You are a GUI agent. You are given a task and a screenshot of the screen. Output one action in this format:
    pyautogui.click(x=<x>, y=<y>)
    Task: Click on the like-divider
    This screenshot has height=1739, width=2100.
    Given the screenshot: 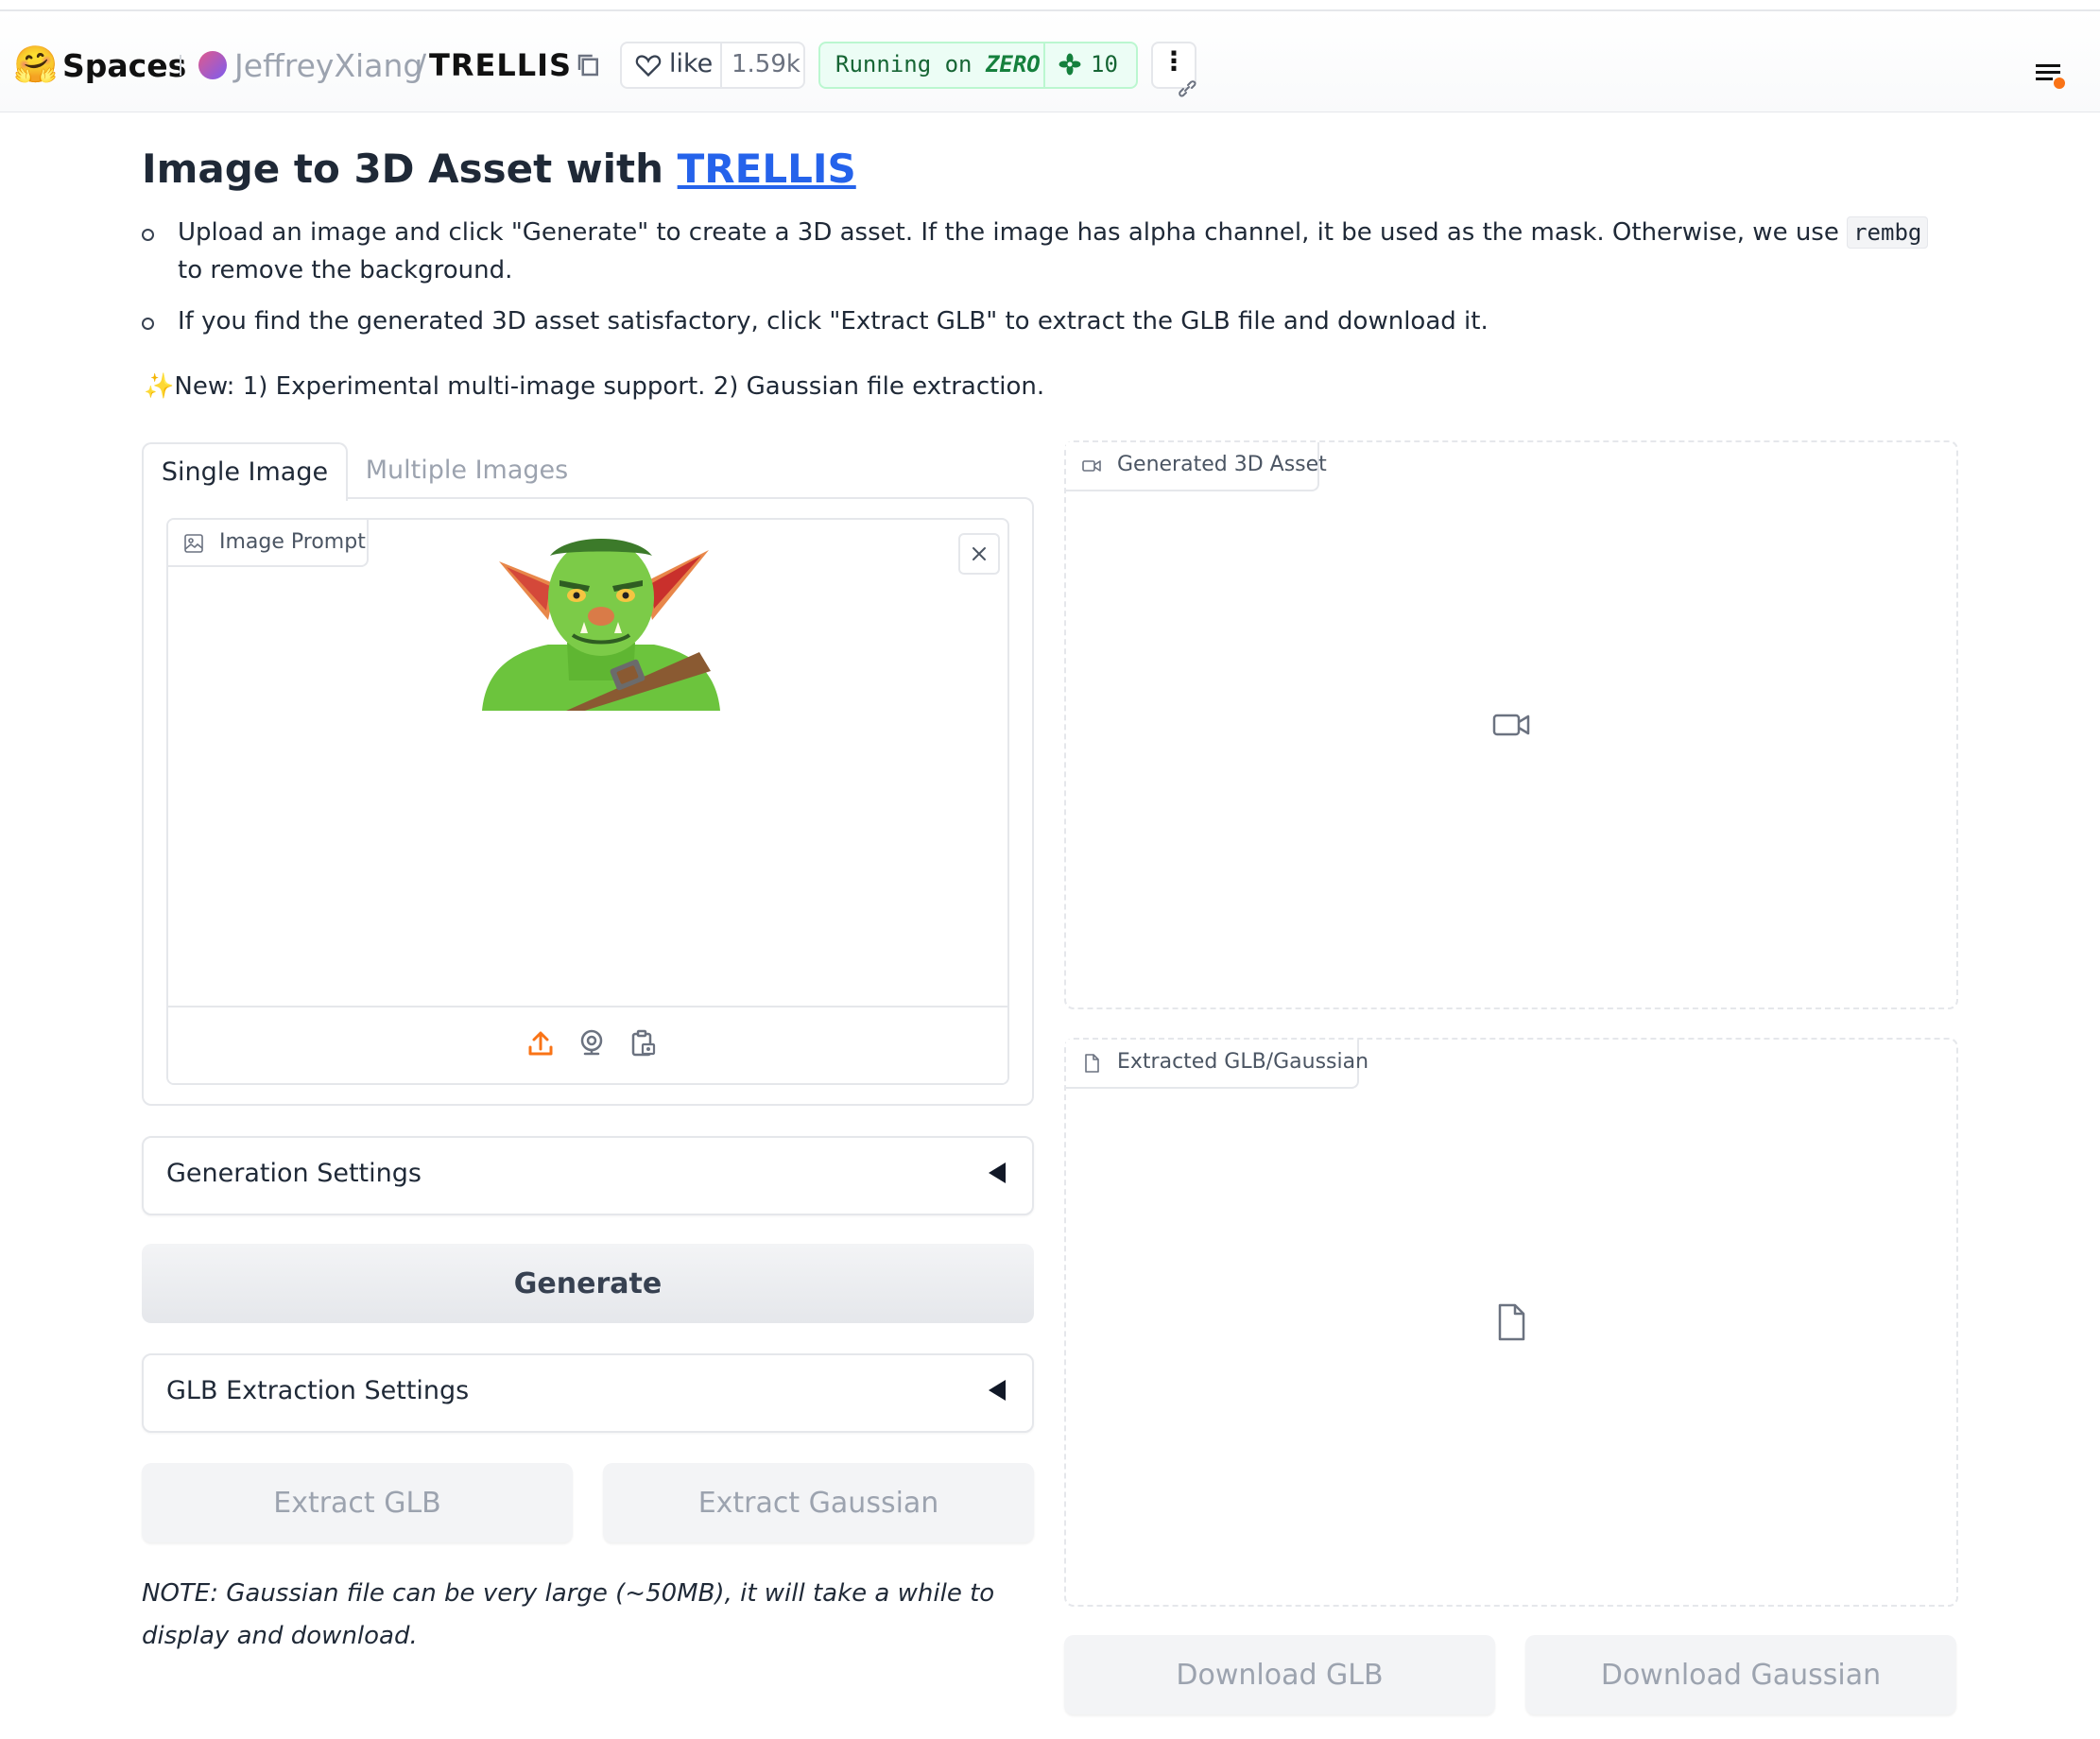 What is the action you would take?
    pyautogui.click(x=721, y=65)
    